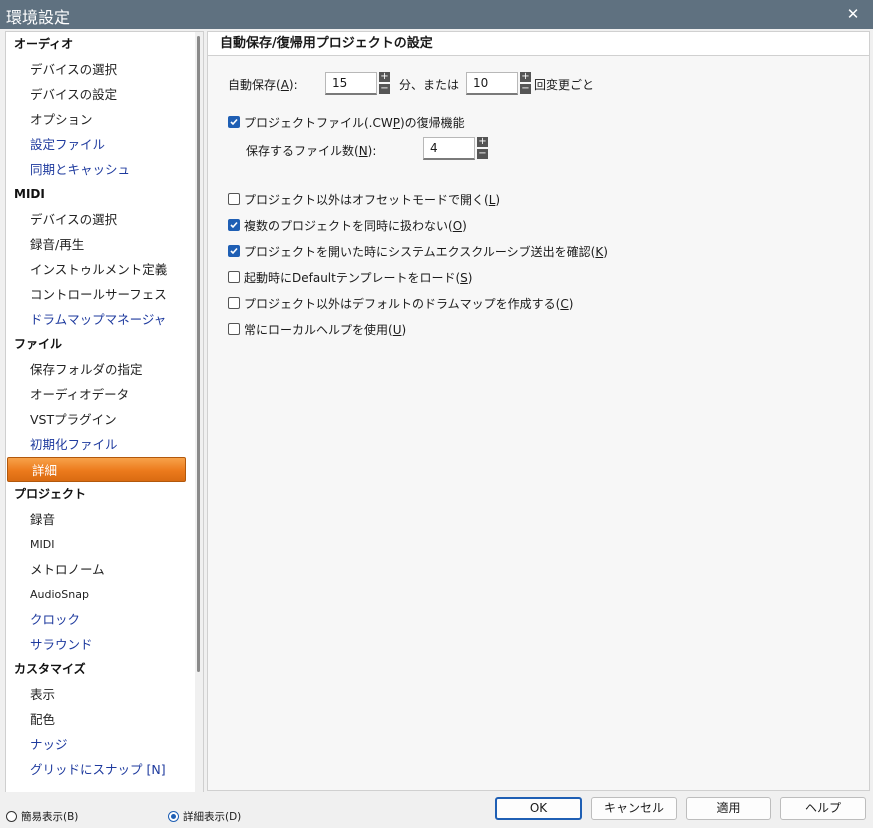 Image resolution: width=873 pixels, height=828 pixels. Describe the element at coordinates (354, 123) in the screenshot. I see `recovery-label: プロジェクトファイル(.CWP)の復帰機能` at that location.